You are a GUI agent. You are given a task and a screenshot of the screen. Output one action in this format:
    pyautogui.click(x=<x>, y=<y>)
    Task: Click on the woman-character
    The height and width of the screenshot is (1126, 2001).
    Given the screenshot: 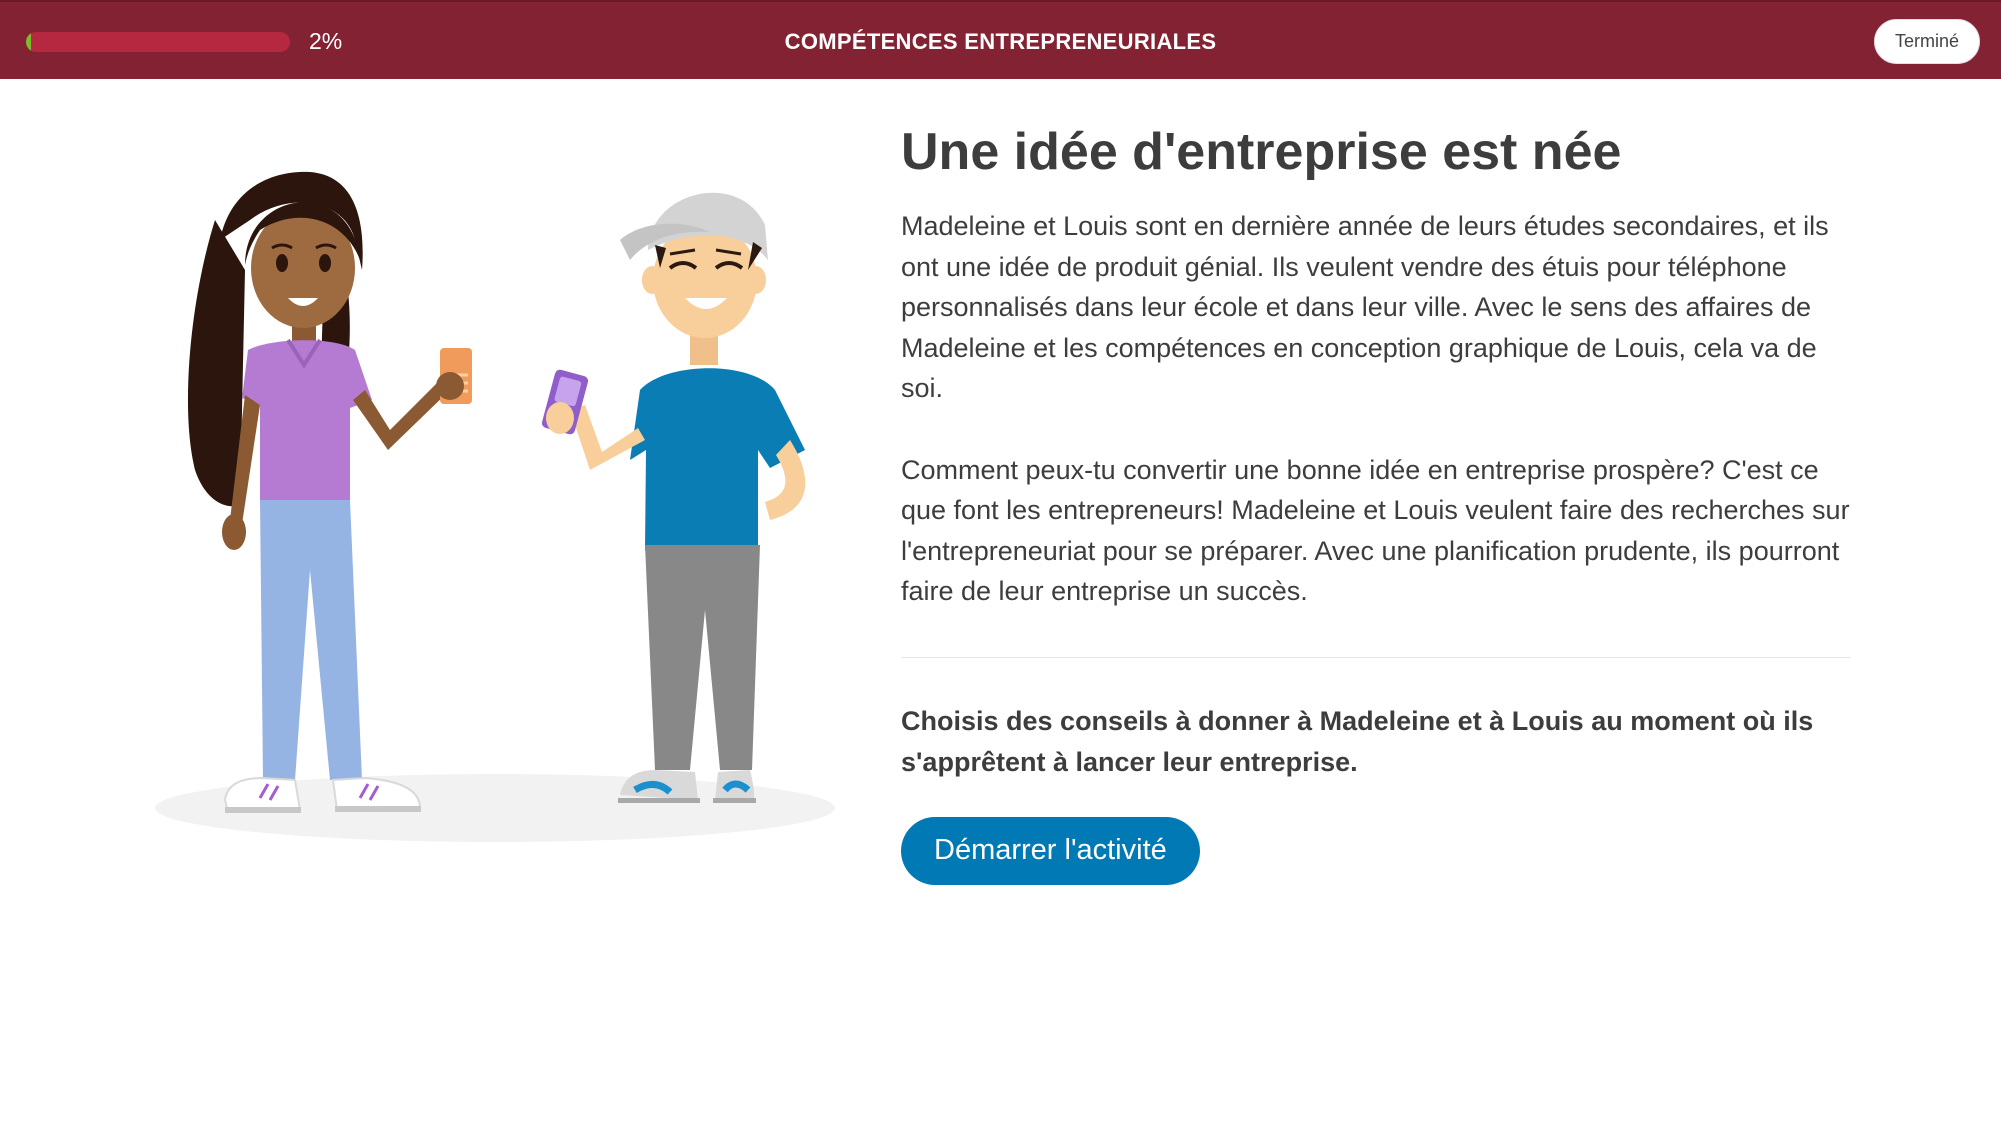 What is the action you would take?
    pyautogui.click(x=329, y=492)
    